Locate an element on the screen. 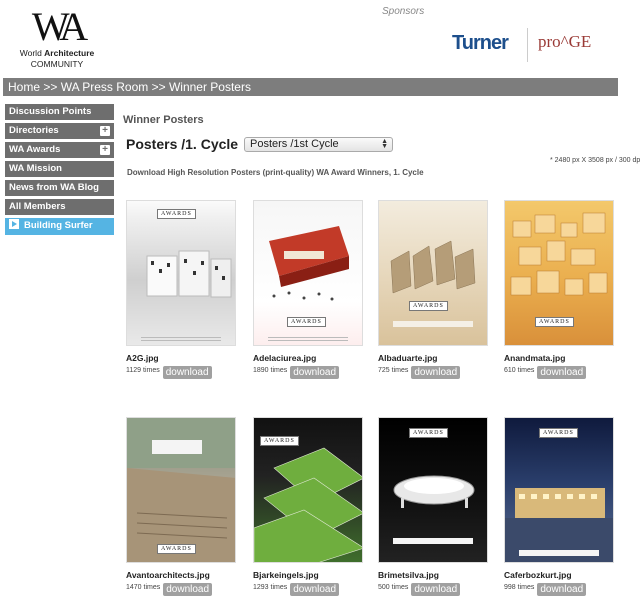 This screenshot has width=642, height=607. sidebar-item-directories: Directories + is located at coordinates (59, 131).